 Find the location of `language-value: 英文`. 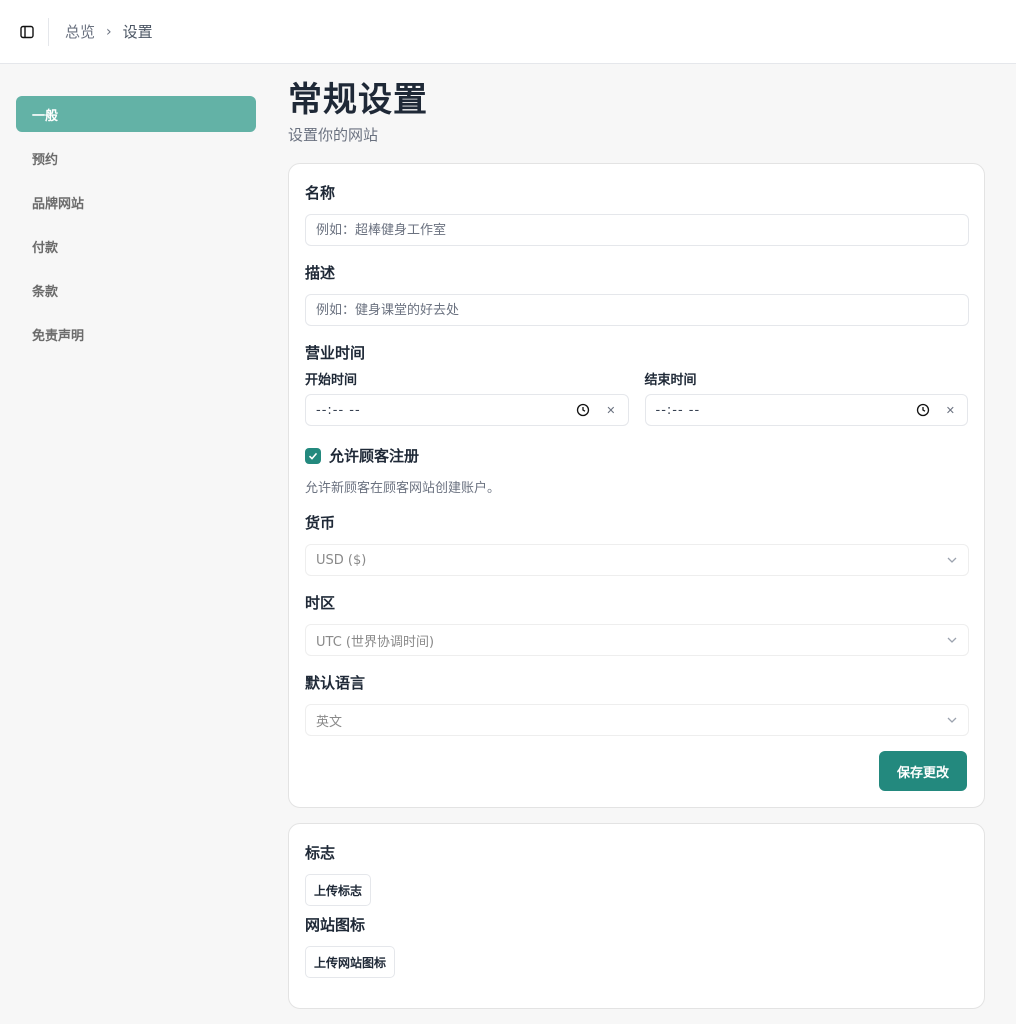

language-value: 英文 is located at coordinates (329, 722).